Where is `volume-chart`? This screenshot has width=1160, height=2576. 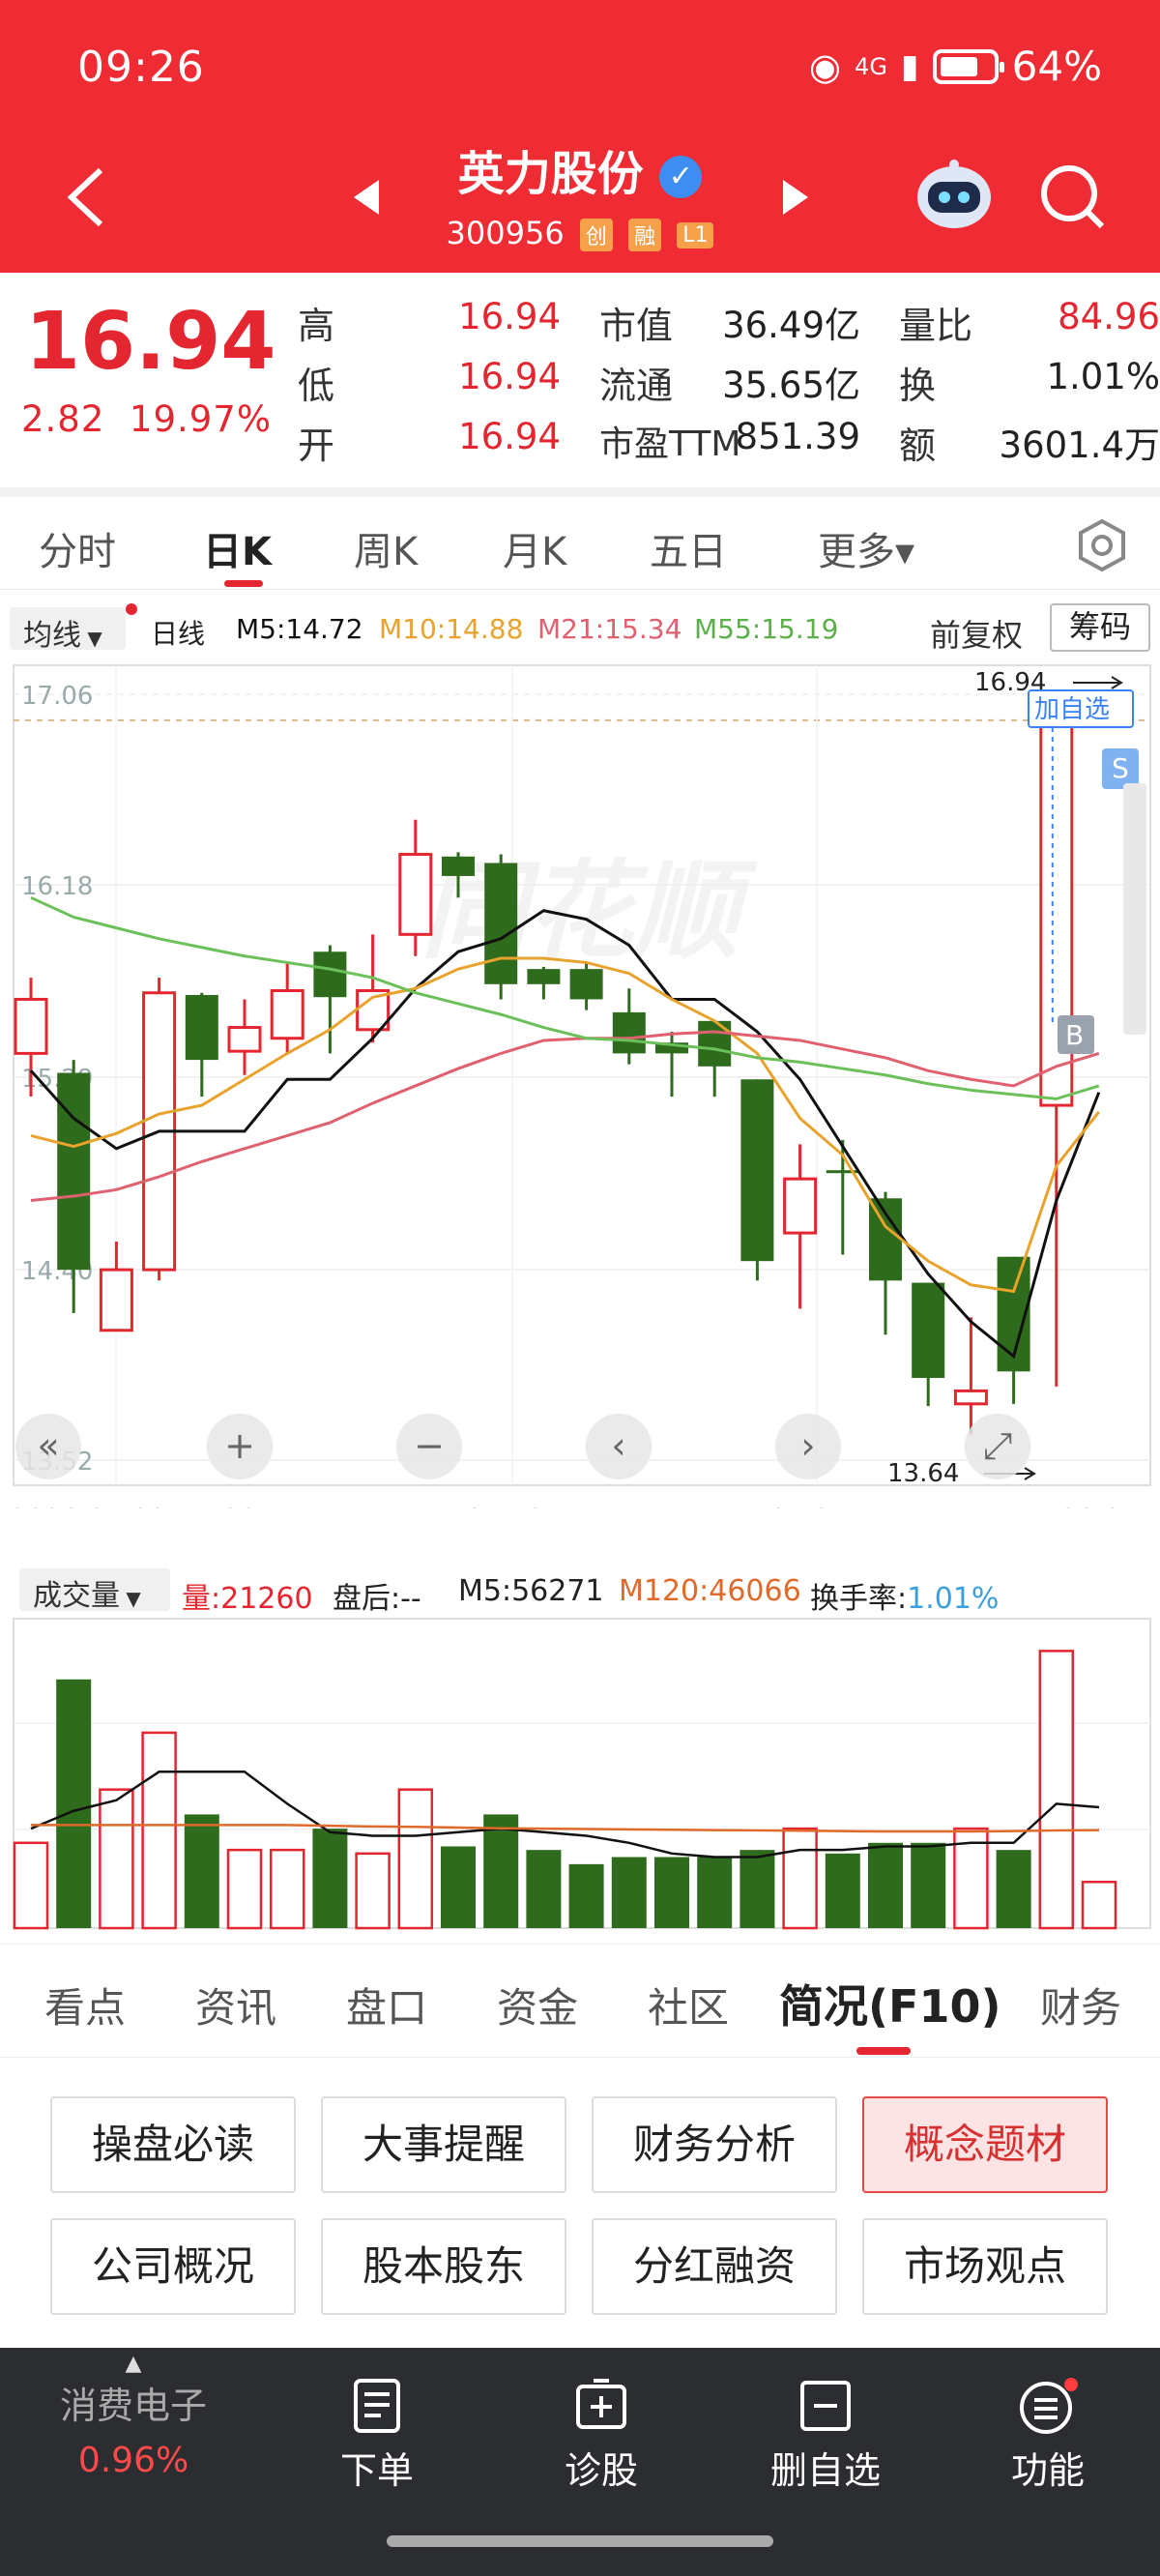
volume-chart is located at coordinates (580, 1776).